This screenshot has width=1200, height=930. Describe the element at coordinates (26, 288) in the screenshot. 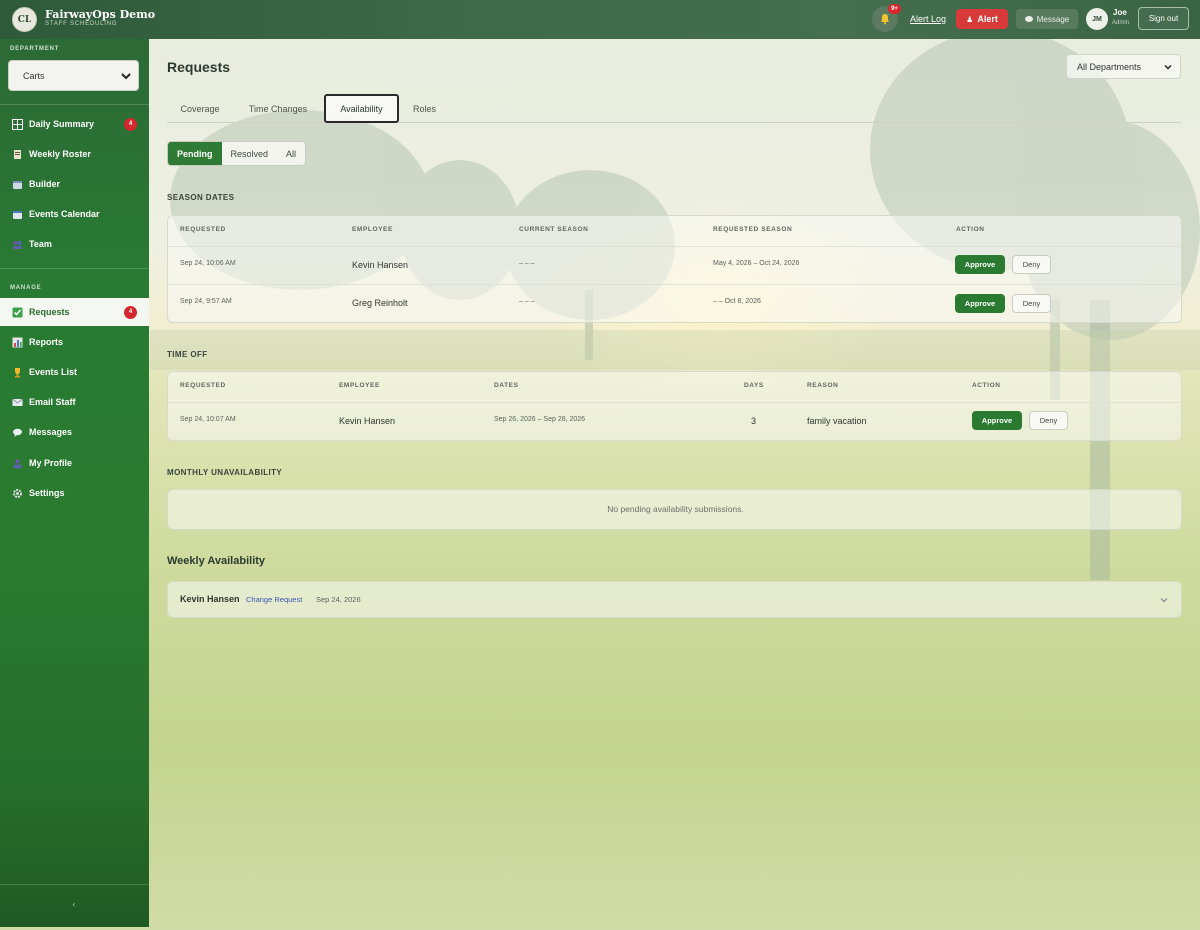

I see `manage-section-label: MANAGE` at that location.